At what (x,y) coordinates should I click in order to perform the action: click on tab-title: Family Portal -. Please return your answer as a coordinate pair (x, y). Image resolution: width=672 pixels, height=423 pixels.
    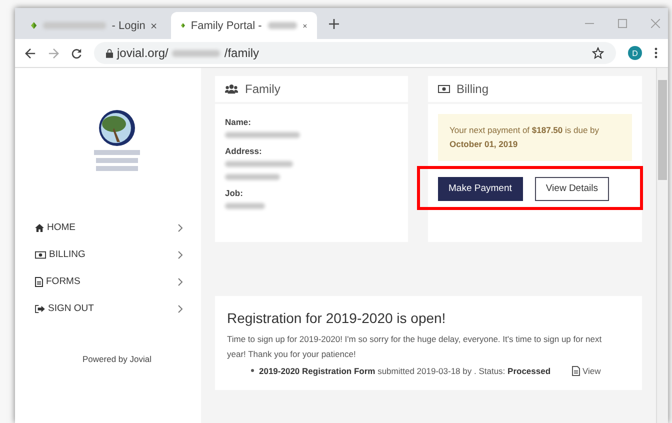
    Looking at the image, I should click on (226, 26).